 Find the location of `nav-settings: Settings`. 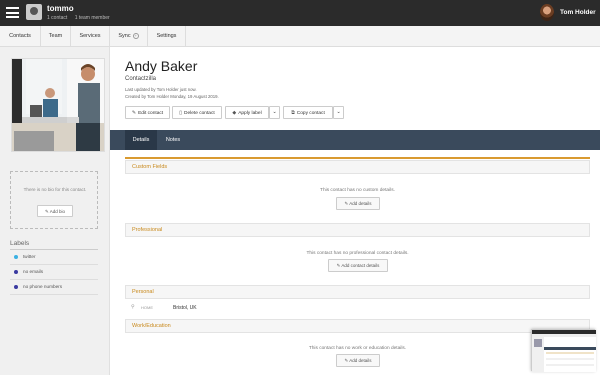

nav-settings: Settings is located at coordinates (167, 36).